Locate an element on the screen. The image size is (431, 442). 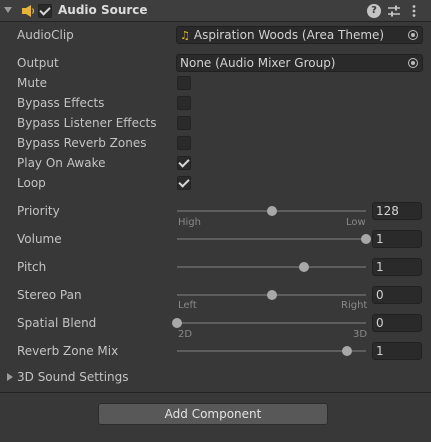
priority-label: Priority is located at coordinates (38, 211).